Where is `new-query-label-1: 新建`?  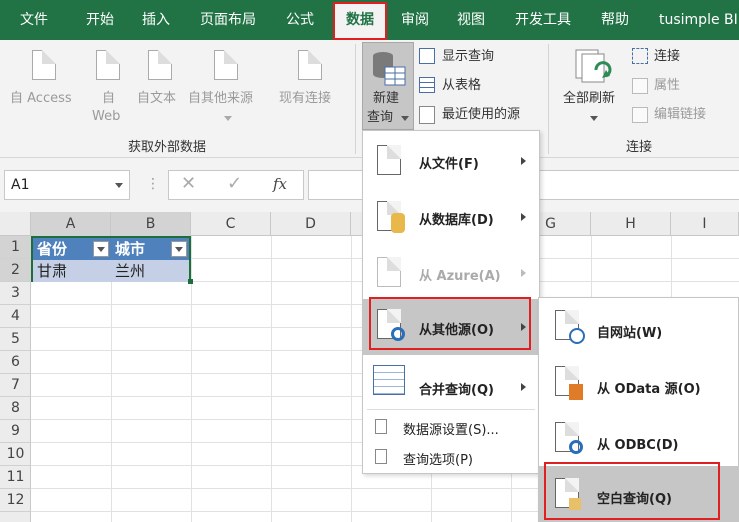
new-query-label-1: 新建 is located at coordinates (386, 98).